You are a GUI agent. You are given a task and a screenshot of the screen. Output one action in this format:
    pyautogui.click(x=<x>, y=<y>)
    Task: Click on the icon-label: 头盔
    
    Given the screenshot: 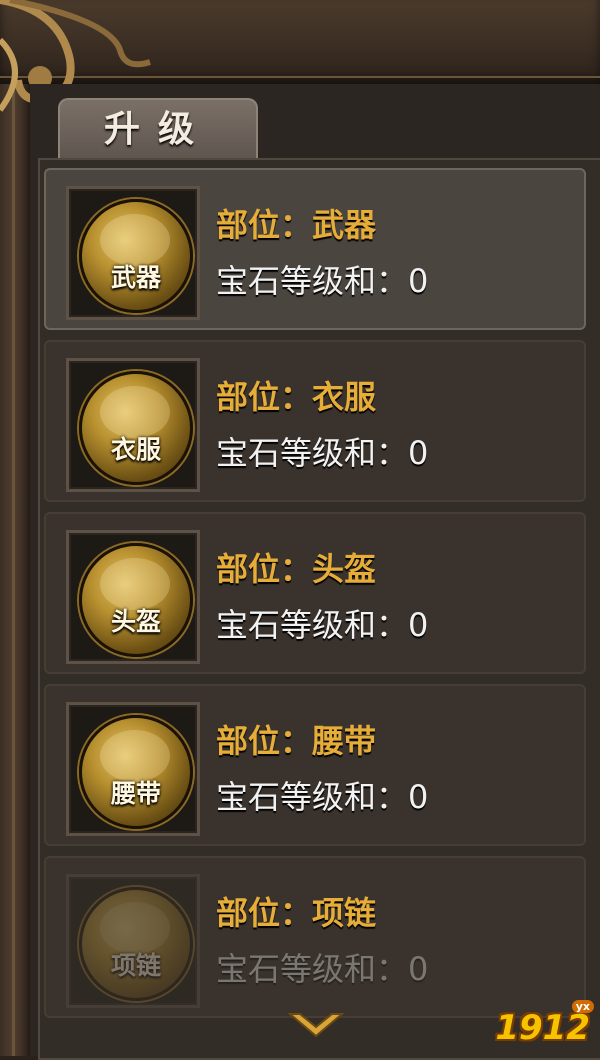 What is the action you would take?
    pyautogui.click(x=135, y=621)
    